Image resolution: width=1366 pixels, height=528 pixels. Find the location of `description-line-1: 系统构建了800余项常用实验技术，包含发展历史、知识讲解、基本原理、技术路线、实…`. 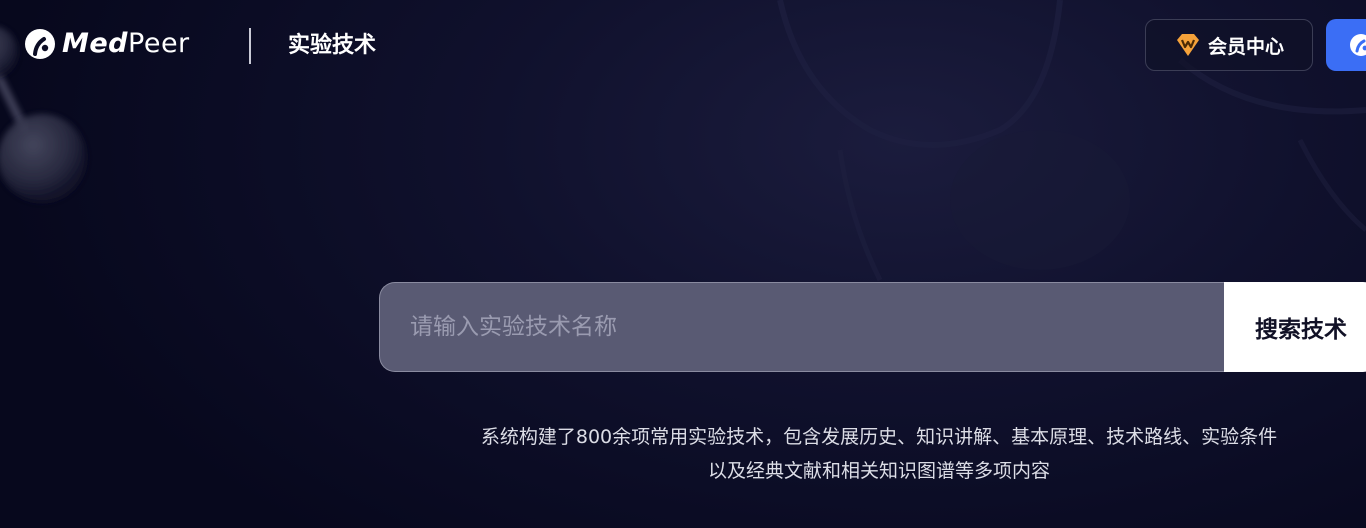

description-line-1: 系统构建了800余项常用实验技术，包含发展历史、知识讲解、基本原理、技术路线、实… is located at coordinates (879, 437).